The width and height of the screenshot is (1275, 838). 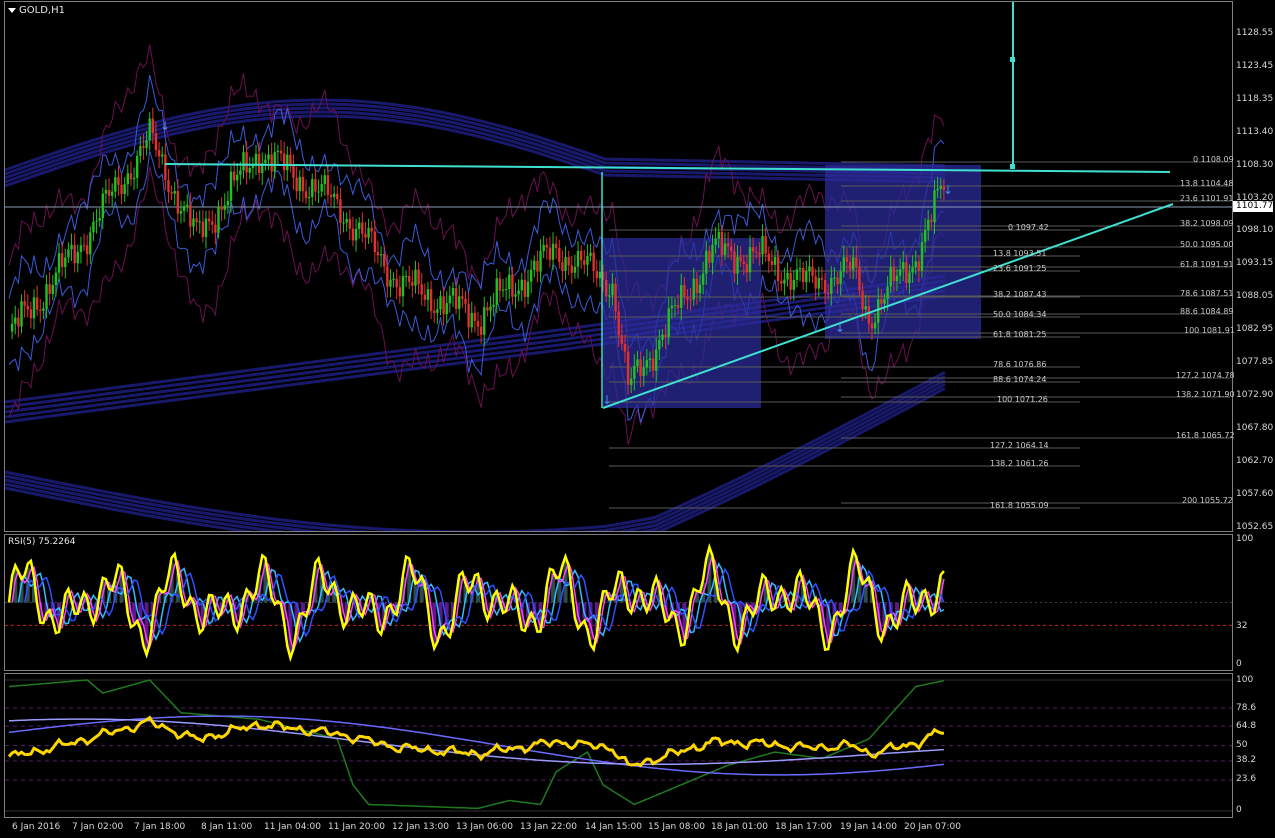 What do you see at coordinates (1246, 708) in the screenshot?
I see `axis-tick-label: 78.6` at bounding box center [1246, 708].